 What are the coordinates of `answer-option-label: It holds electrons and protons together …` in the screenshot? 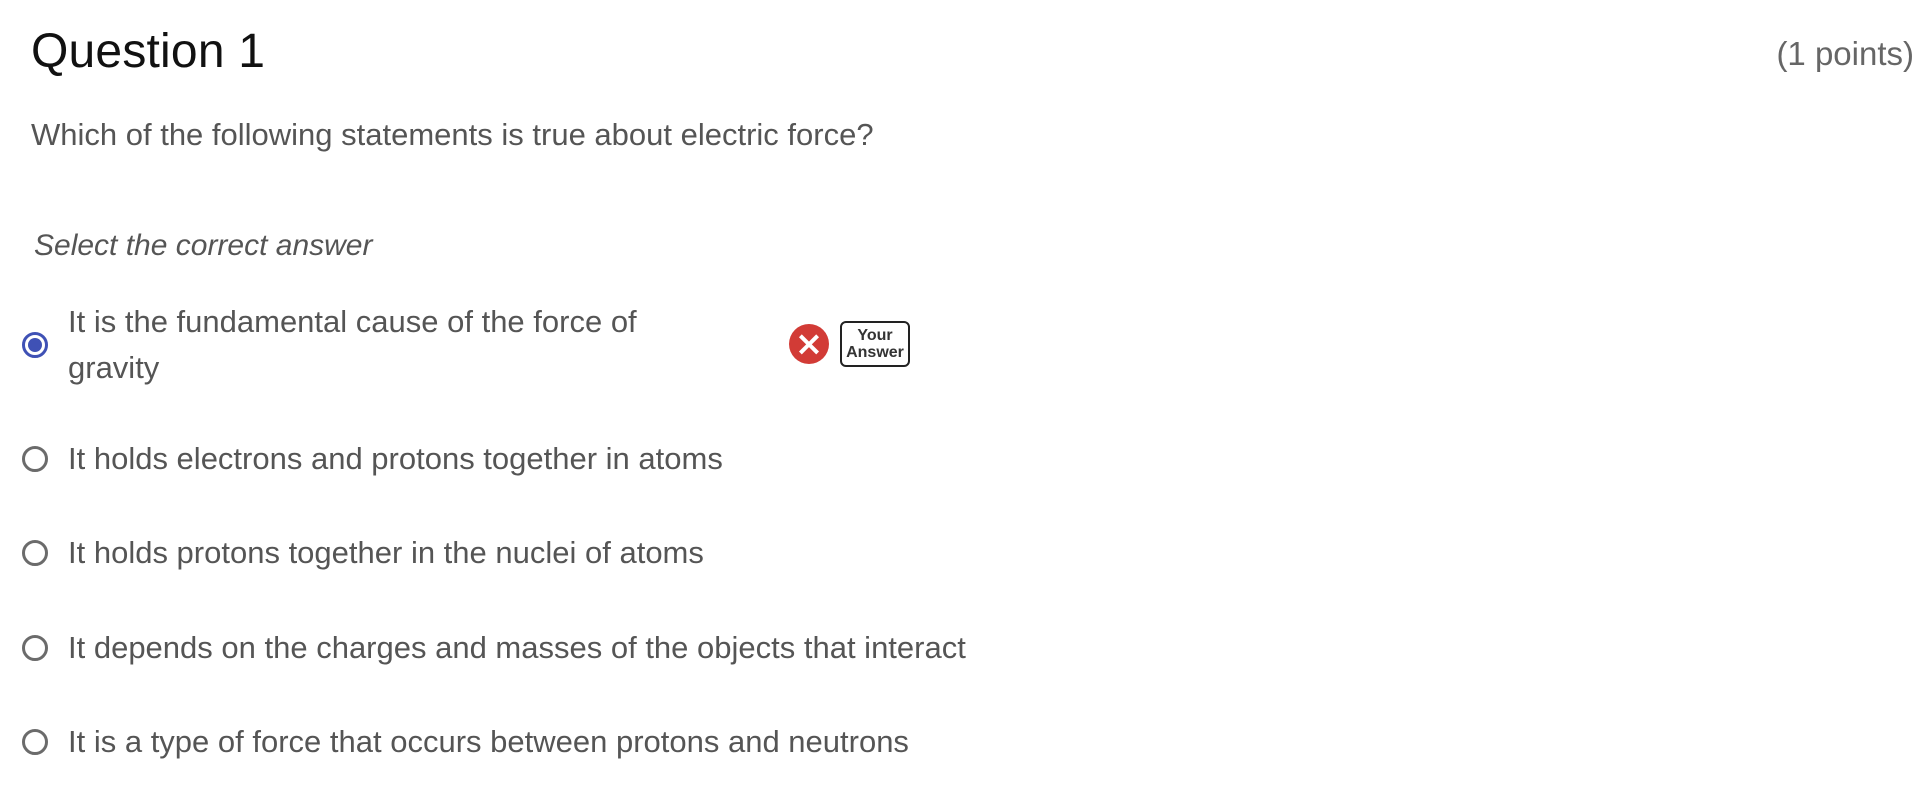 It's located at (395, 458).